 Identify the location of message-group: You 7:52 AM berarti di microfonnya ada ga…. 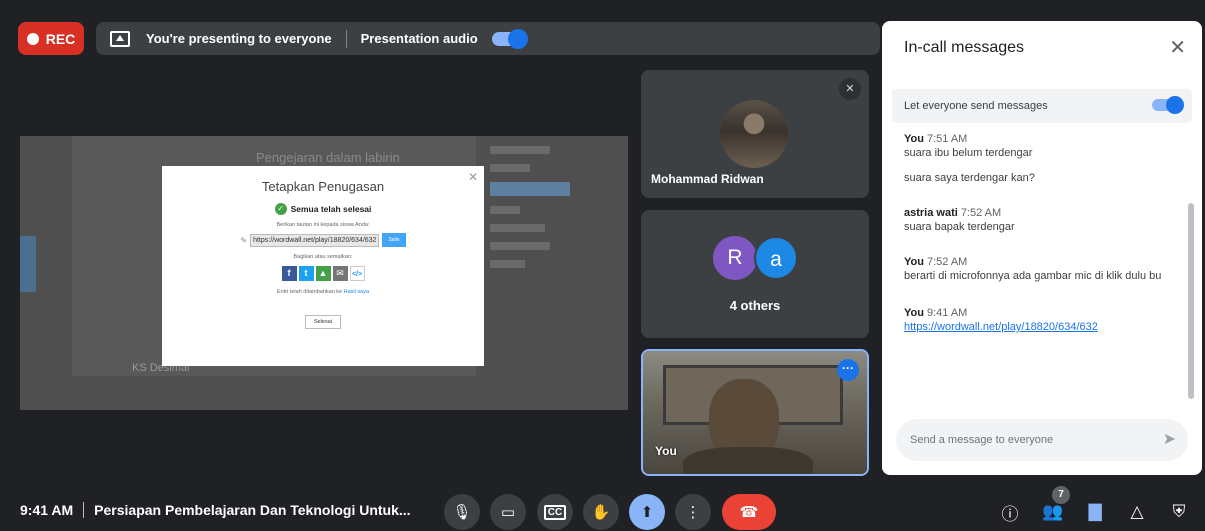
(1039, 270).